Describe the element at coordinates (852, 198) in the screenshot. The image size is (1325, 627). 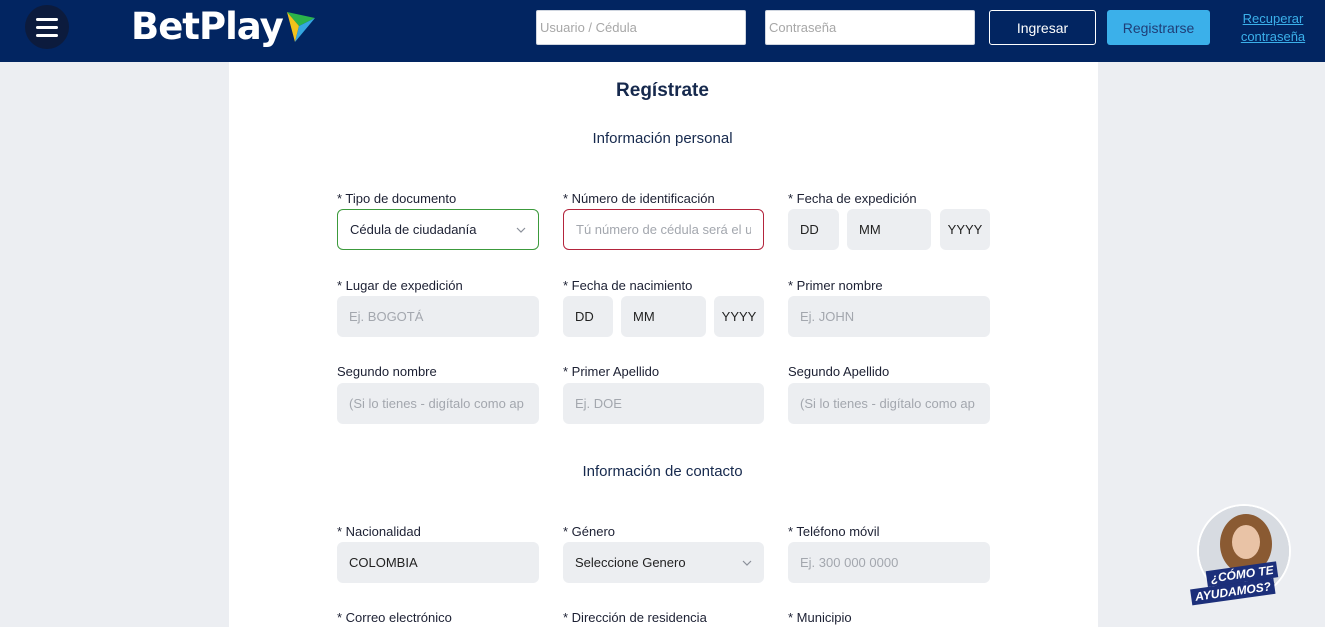
I see `issue-date-label: * Fecha de expedición` at that location.